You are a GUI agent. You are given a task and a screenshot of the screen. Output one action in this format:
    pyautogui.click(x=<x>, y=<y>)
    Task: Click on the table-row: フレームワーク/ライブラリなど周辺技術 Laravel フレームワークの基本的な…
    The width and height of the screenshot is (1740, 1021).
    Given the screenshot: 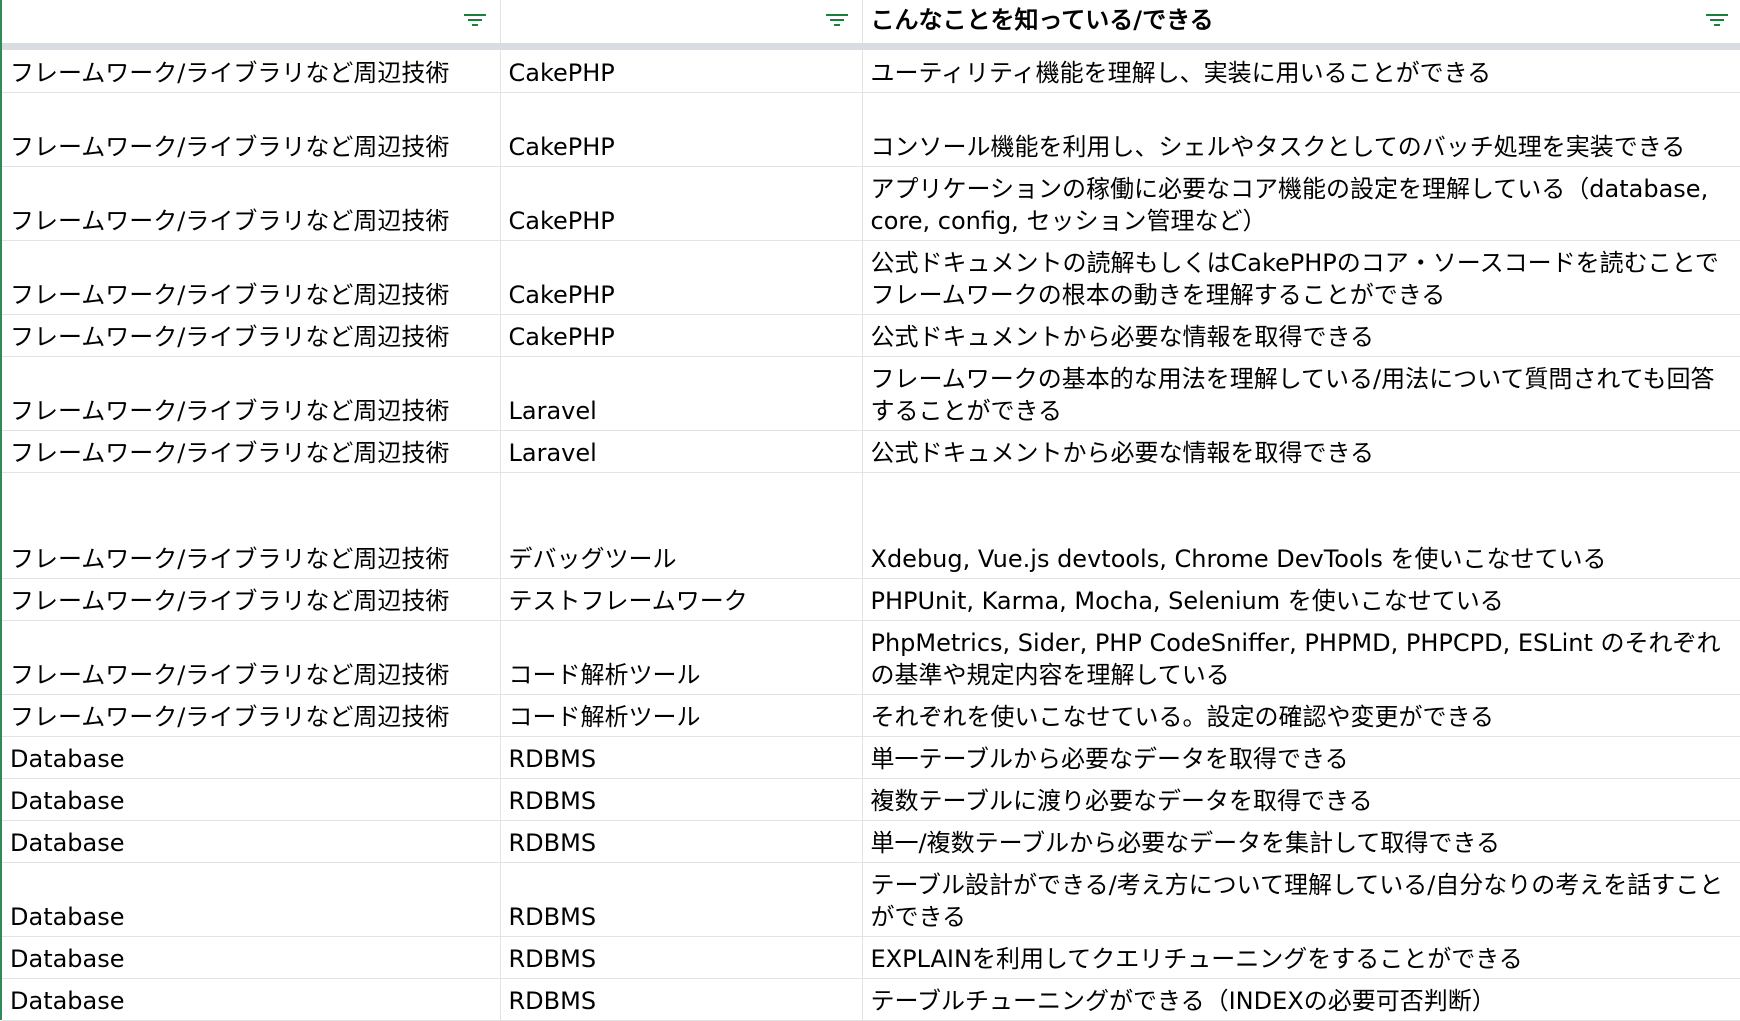 What is the action you would take?
    pyautogui.click(x=871, y=393)
    